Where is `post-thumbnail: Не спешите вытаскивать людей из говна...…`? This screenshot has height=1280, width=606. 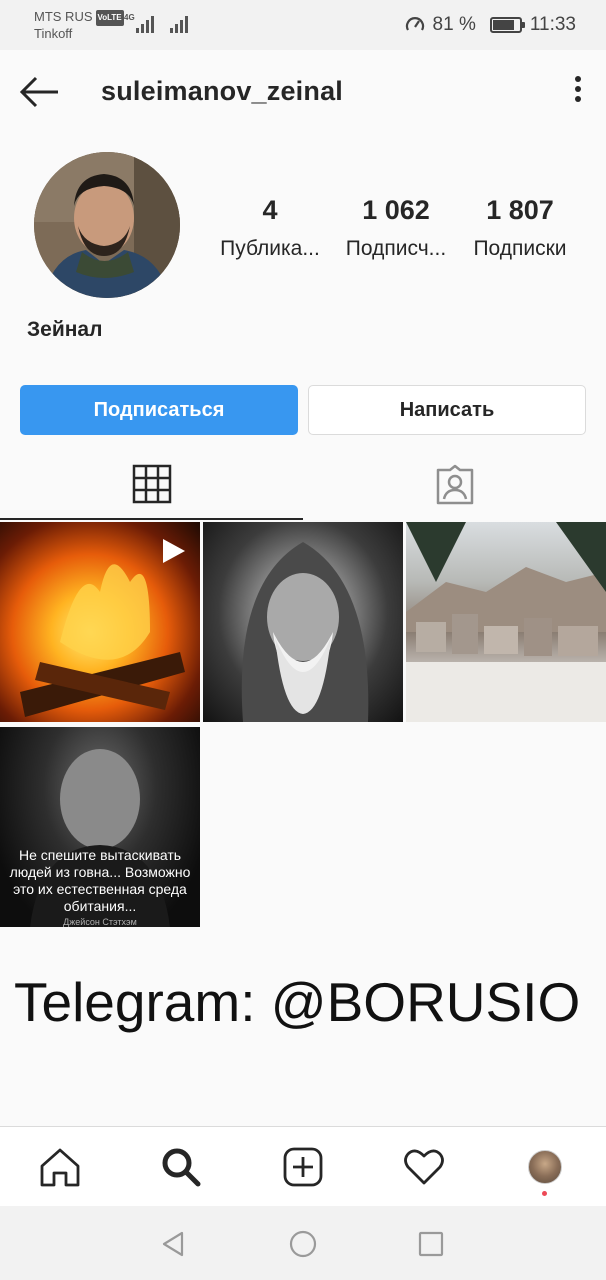 post-thumbnail: Не спешите вытаскивать людей из говна...… is located at coordinates (100, 827).